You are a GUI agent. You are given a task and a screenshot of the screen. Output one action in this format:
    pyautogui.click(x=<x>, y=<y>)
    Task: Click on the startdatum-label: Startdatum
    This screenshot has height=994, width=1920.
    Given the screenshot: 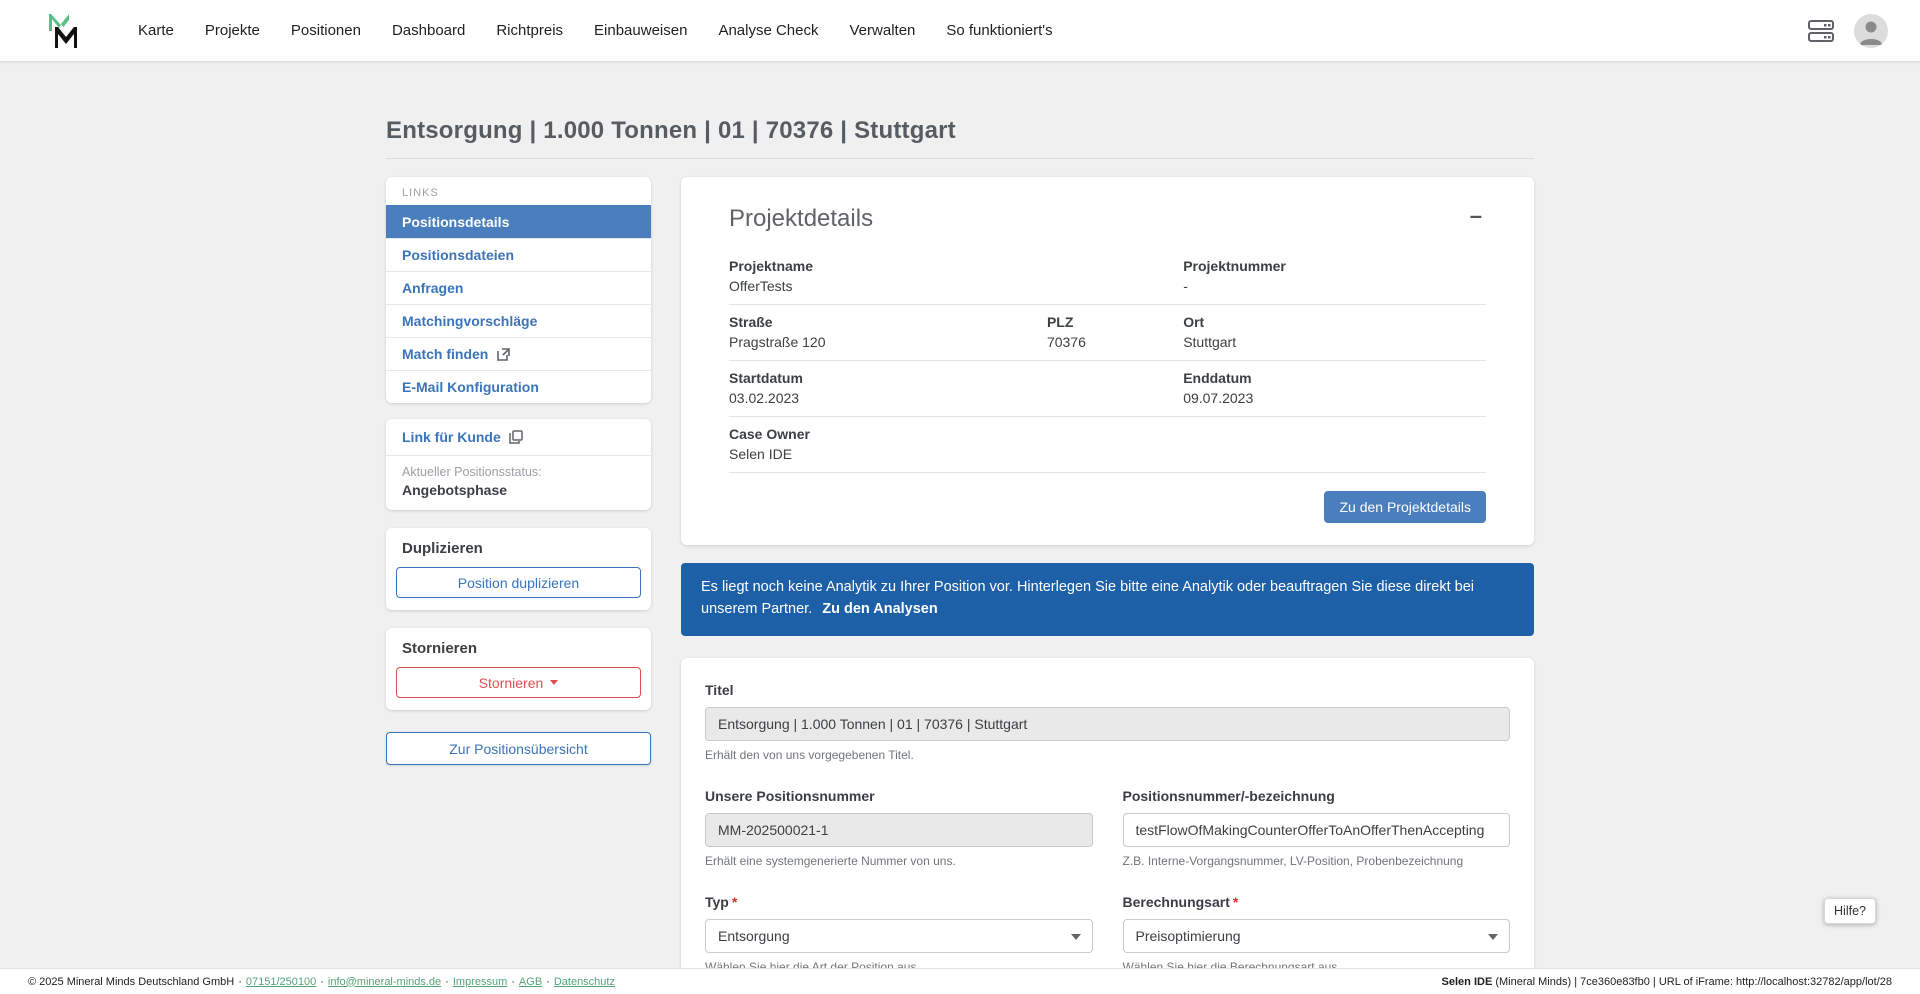 What is the action you would take?
    pyautogui.click(x=766, y=378)
    